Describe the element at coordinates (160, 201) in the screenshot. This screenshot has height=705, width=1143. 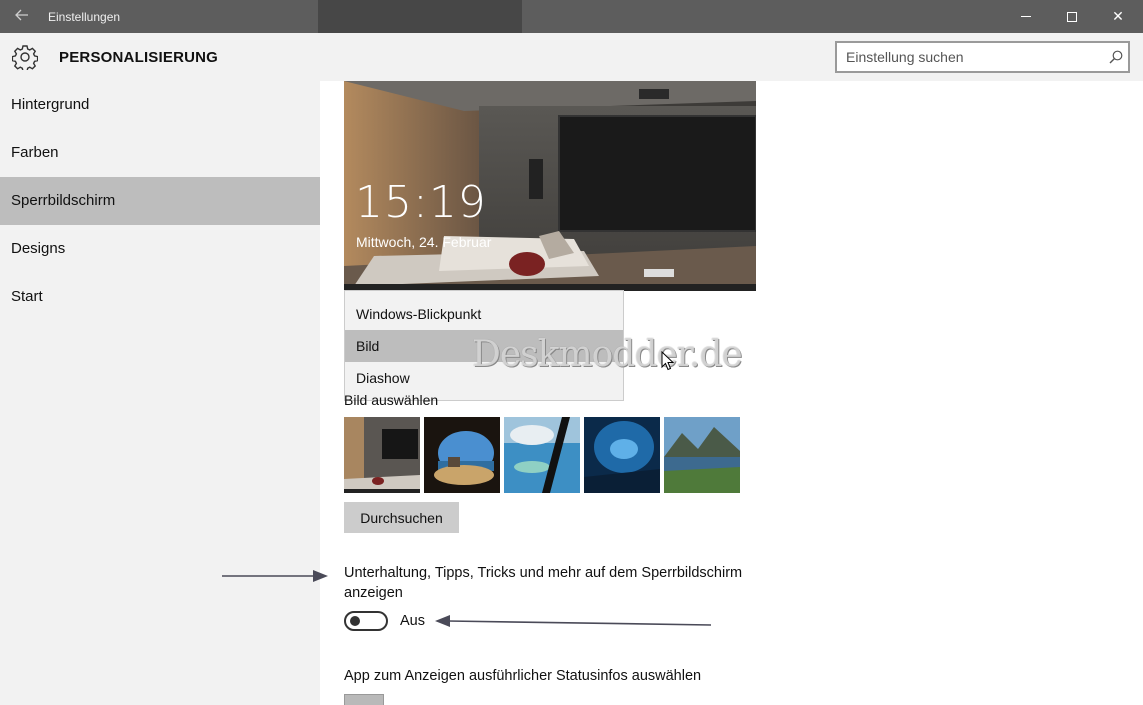
I see `sidebar-item-sperrbildschirm: Sperrbildschirm` at that location.